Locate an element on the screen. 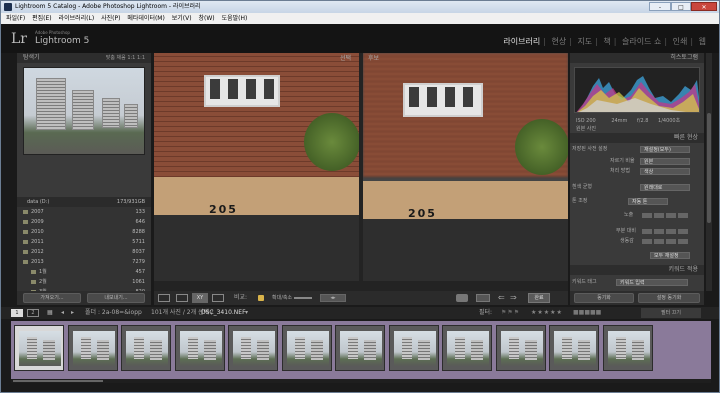  flag-filter-icons: ⚑⚑⚑ is located at coordinates (510, 313).